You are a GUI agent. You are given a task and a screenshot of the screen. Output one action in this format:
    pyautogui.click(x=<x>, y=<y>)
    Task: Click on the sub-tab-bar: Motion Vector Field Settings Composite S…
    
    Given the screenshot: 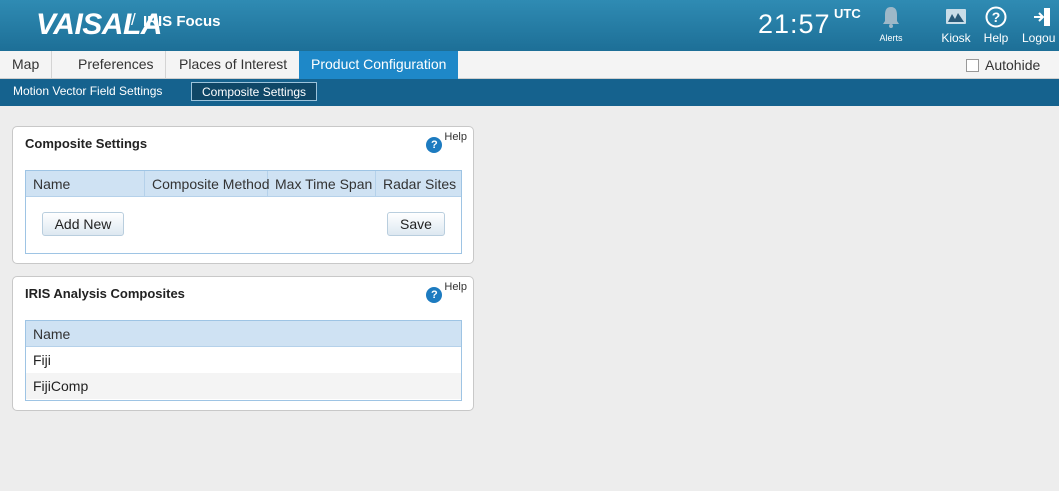 What is the action you would take?
    pyautogui.click(x=529, y=92)
    